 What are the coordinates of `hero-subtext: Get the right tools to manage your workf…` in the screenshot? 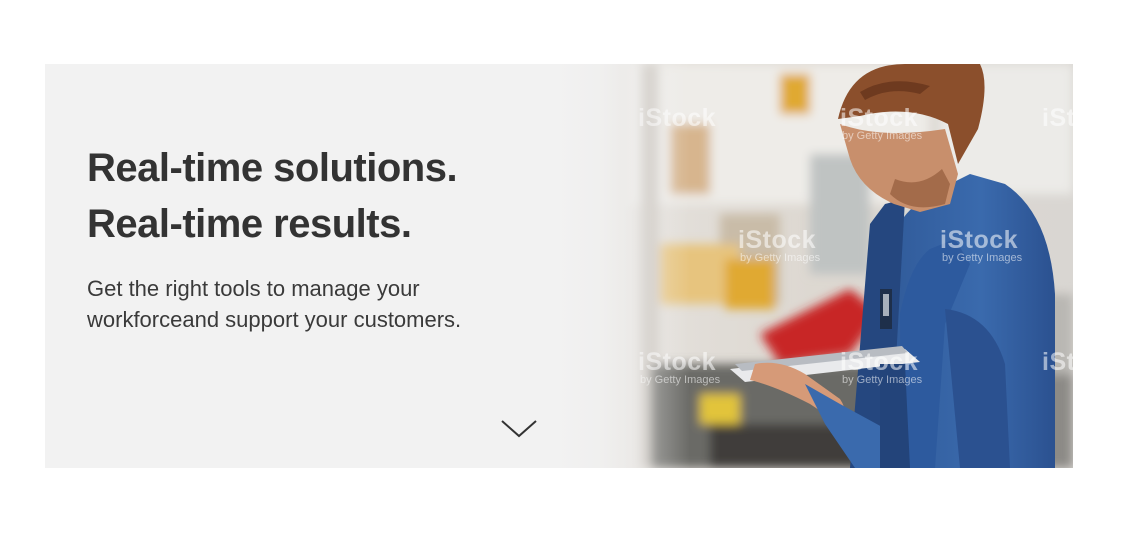 It's located at (274, 304).